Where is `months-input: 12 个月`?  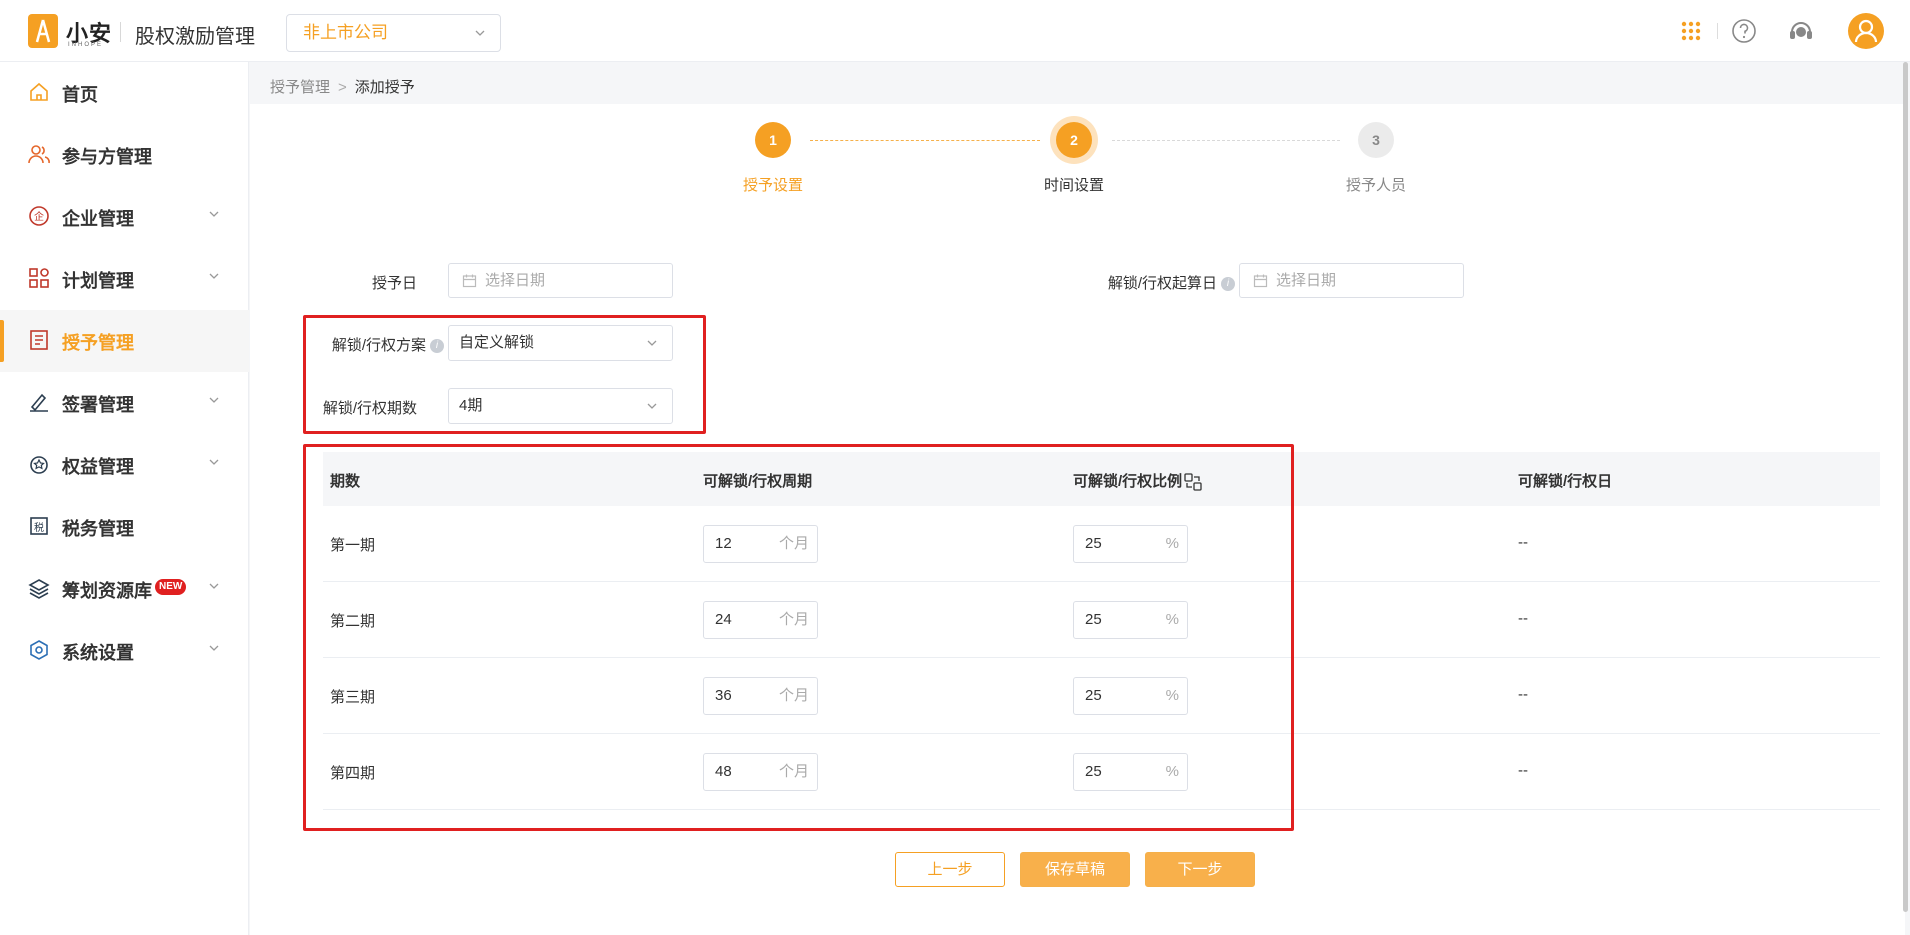 months-input: 12 个月 is located at coordinates (760, 544).